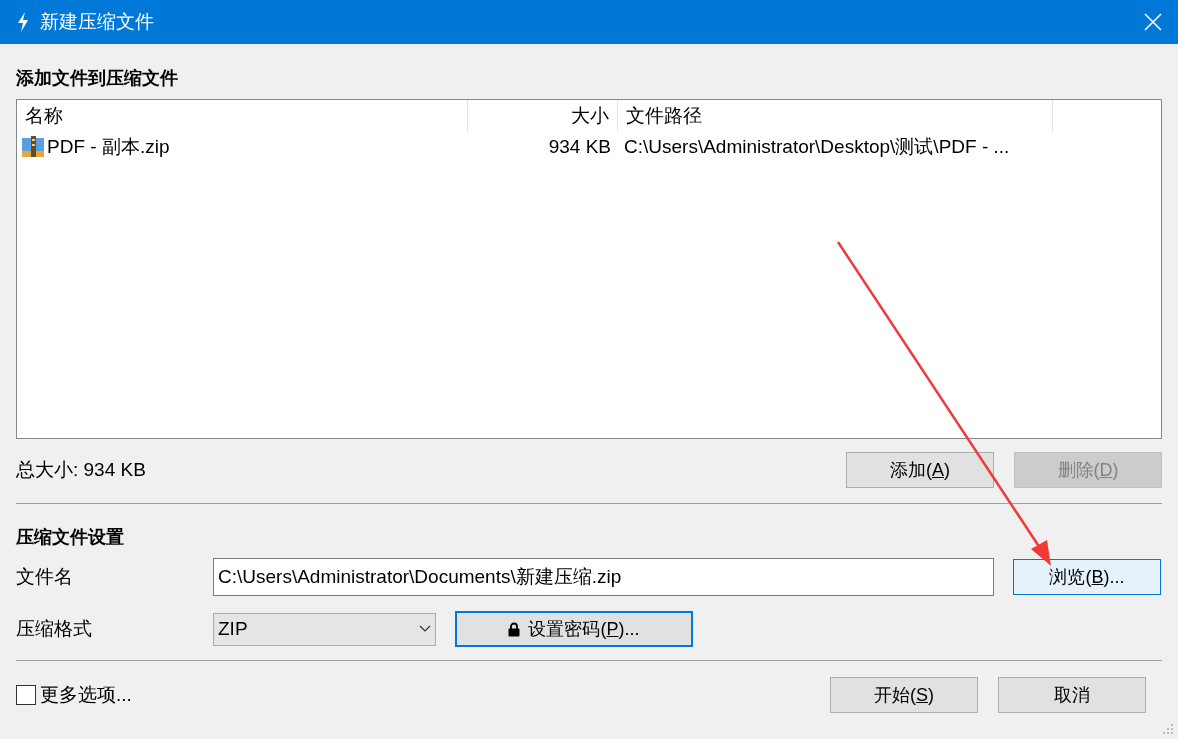 The height and width of the screenshot is (739, 1178). What do you see at coordinates (1168, 729) in the screenshot?
I see `resize-grip-icon` at bounding box center [1168, 729].